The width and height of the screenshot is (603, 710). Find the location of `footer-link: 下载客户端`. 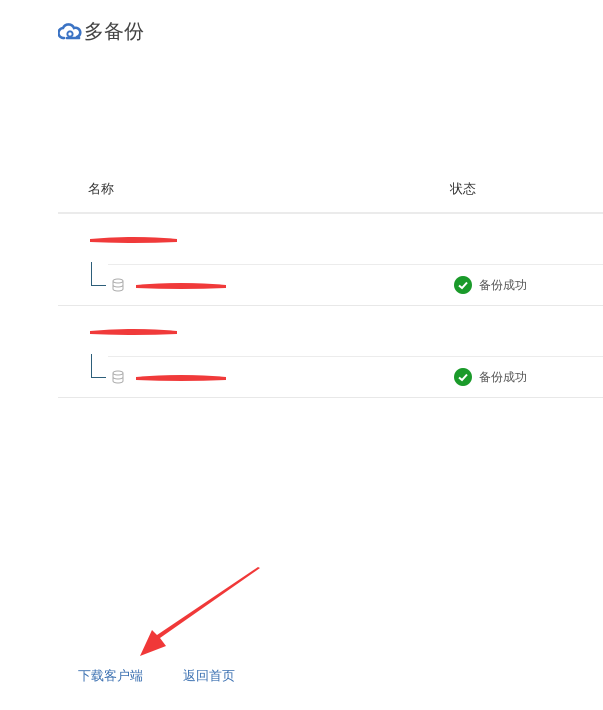

footer-link: 下载客户端 is located at coordinates (110, 676).